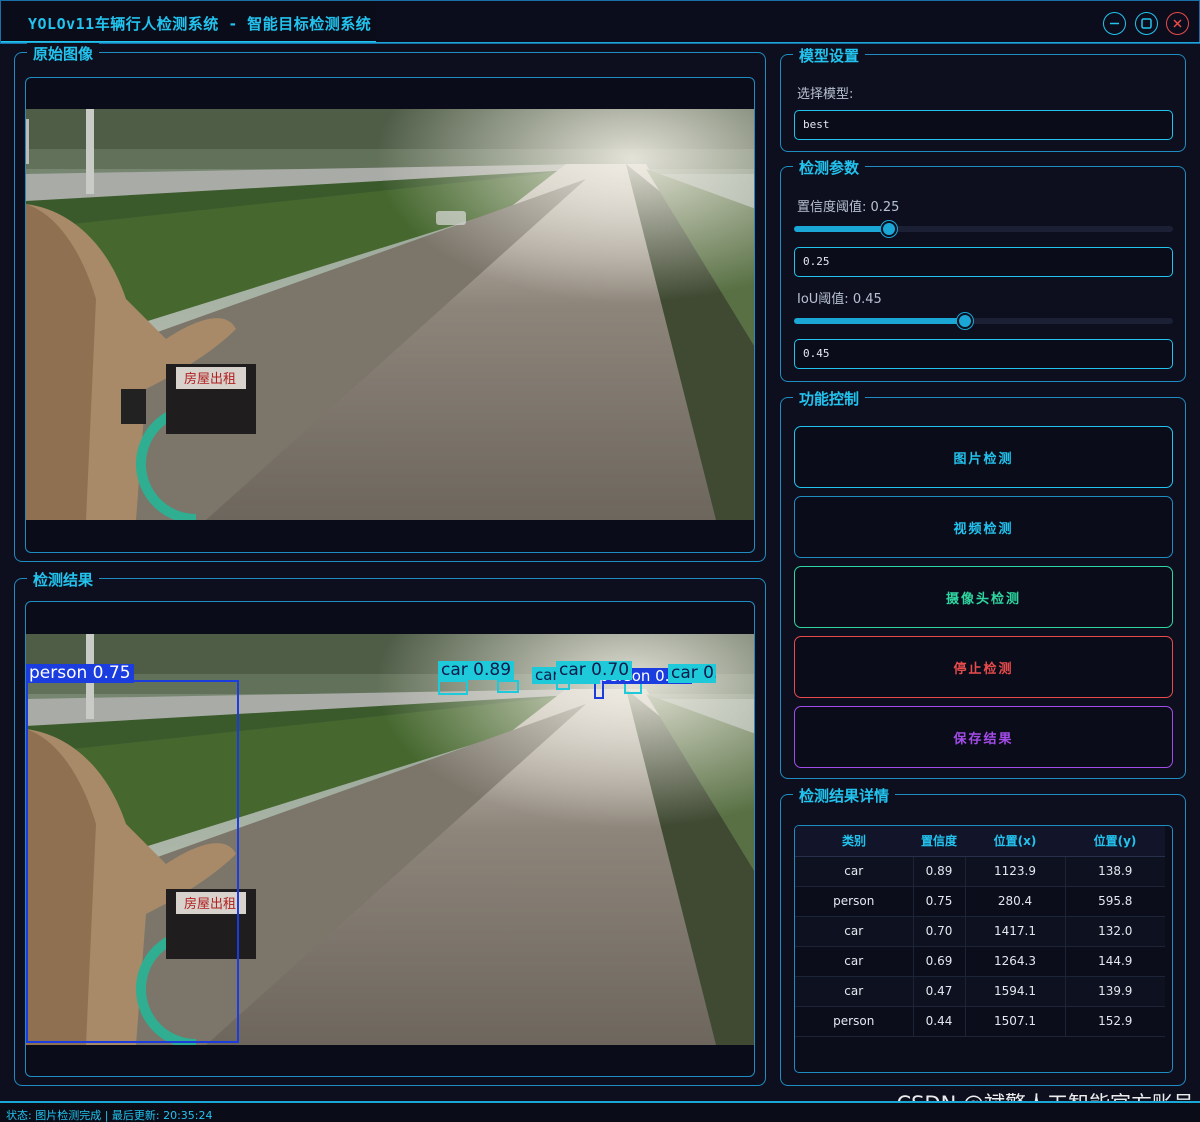 Image resolution: width=1200 pixels, height=1122 pixels. Describe the element at coordinates (1115, 871) in the screenshot. I see `cell-y: 138.9` at that location.